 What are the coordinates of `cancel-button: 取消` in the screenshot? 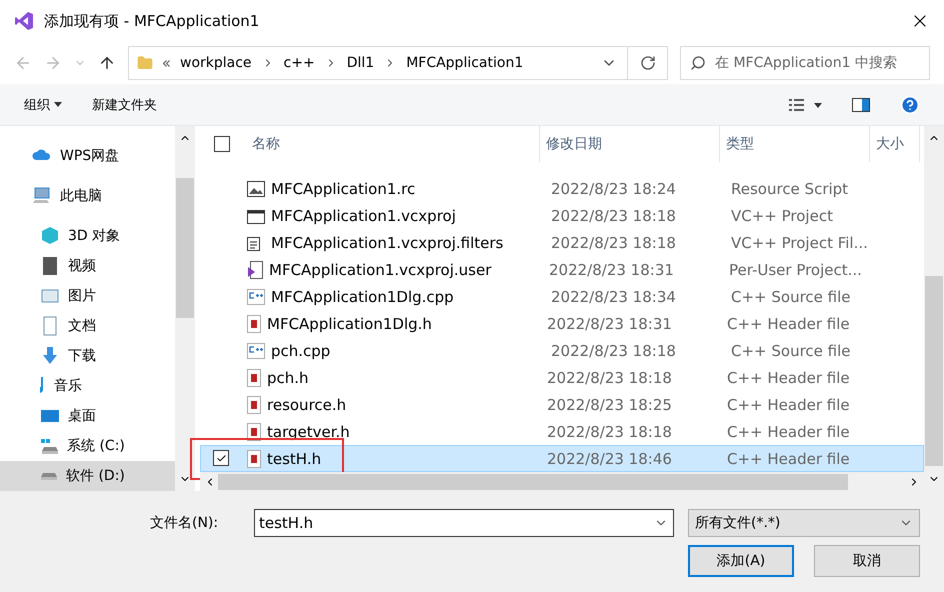 It's located at (867, 561).